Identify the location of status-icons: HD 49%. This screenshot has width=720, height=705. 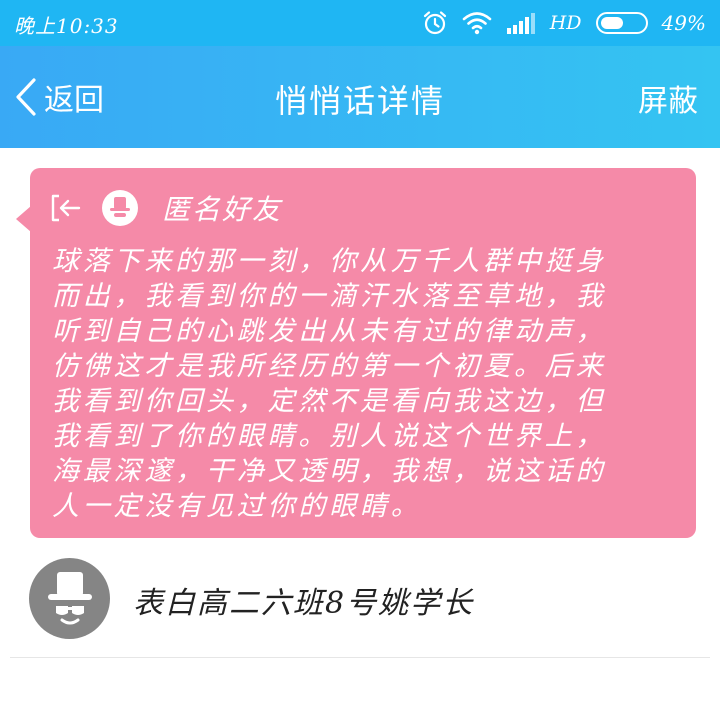
(564, 23).